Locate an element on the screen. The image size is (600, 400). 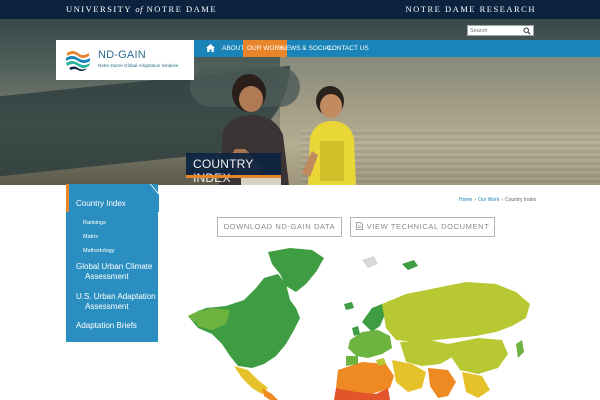
search-input is located at coordinates (496, 30).